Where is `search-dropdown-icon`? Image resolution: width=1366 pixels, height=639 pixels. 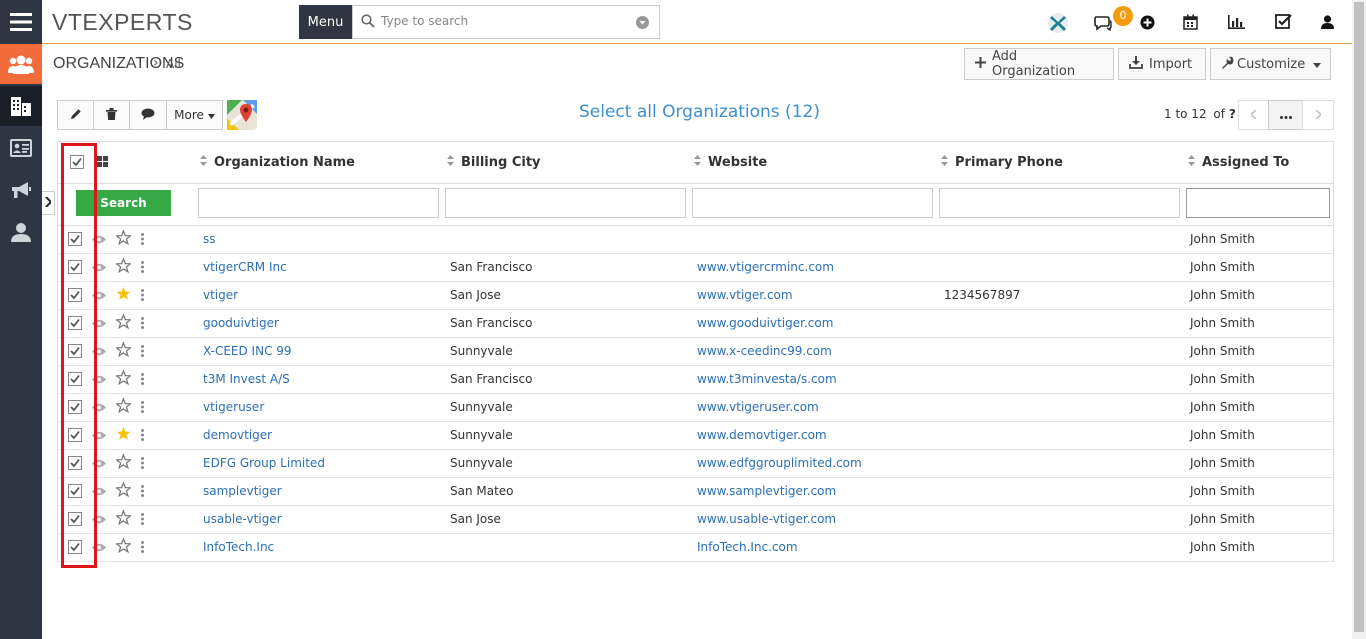 search-dropdown-icon is located at coordinates (642, 24).